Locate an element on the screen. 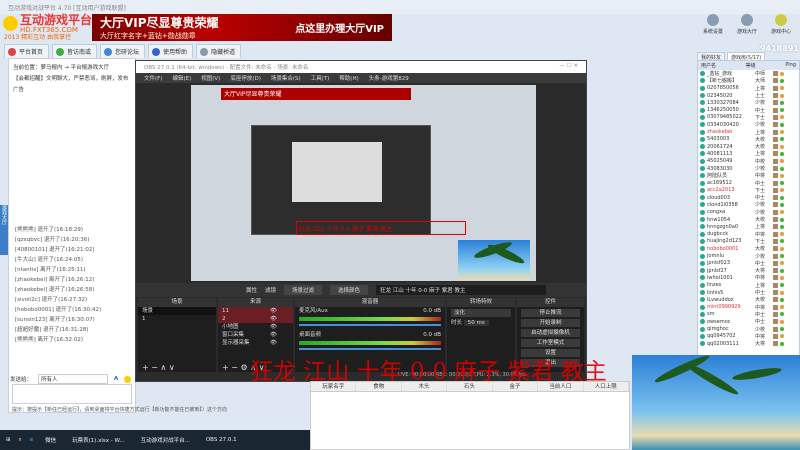 This screenshot has width=800, height=450. table-header: 食物 is located at coordinates (379, 386).